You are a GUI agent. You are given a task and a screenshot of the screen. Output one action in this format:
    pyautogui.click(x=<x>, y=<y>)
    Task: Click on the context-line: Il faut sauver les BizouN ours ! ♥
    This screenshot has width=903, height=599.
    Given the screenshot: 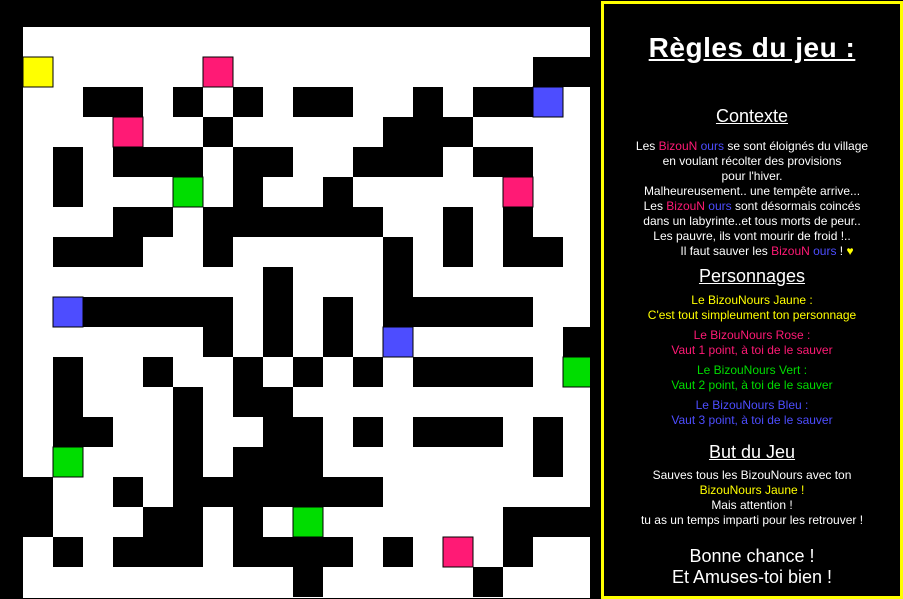 What is the action you would take?
    pyautogui.click(x=767, y=251)
    